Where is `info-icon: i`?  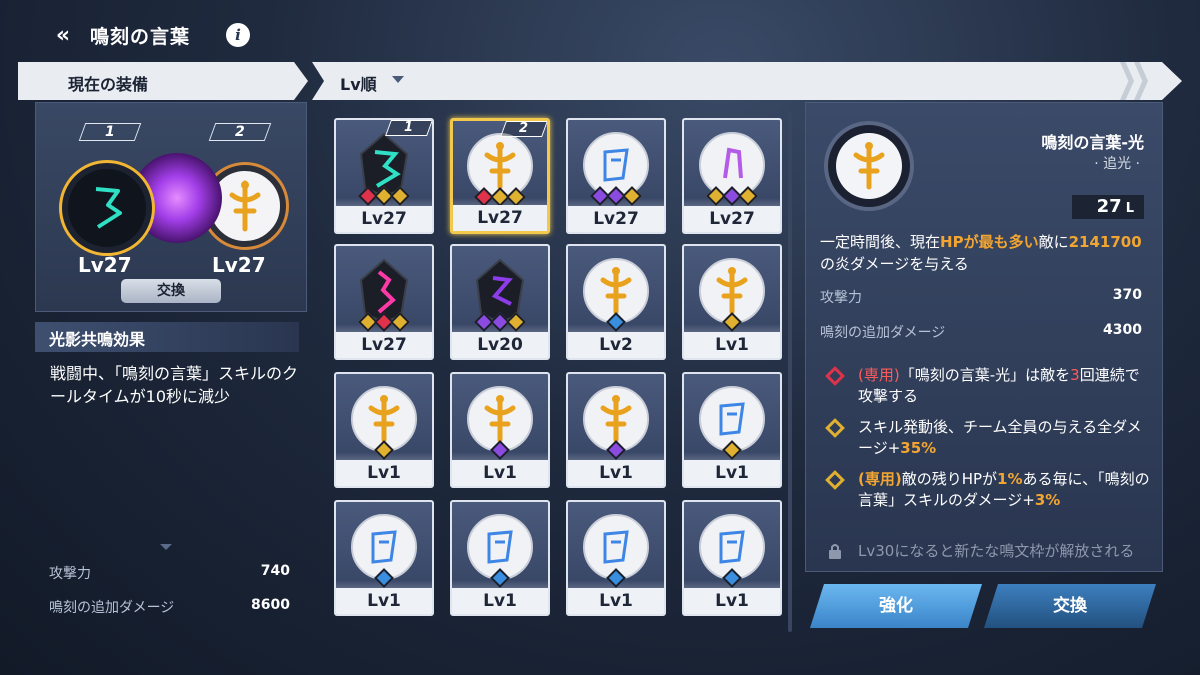
info-icon: i is located at coordinates (238, 35).